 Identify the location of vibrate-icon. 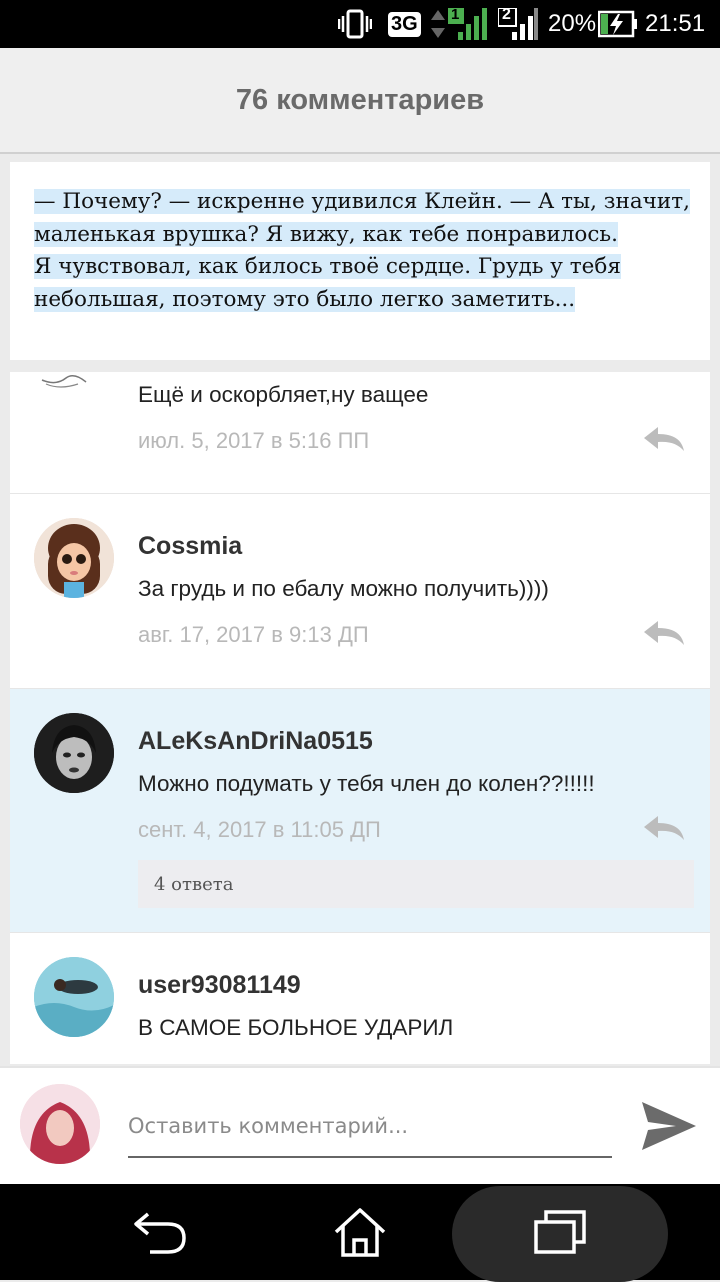
(355, 24).